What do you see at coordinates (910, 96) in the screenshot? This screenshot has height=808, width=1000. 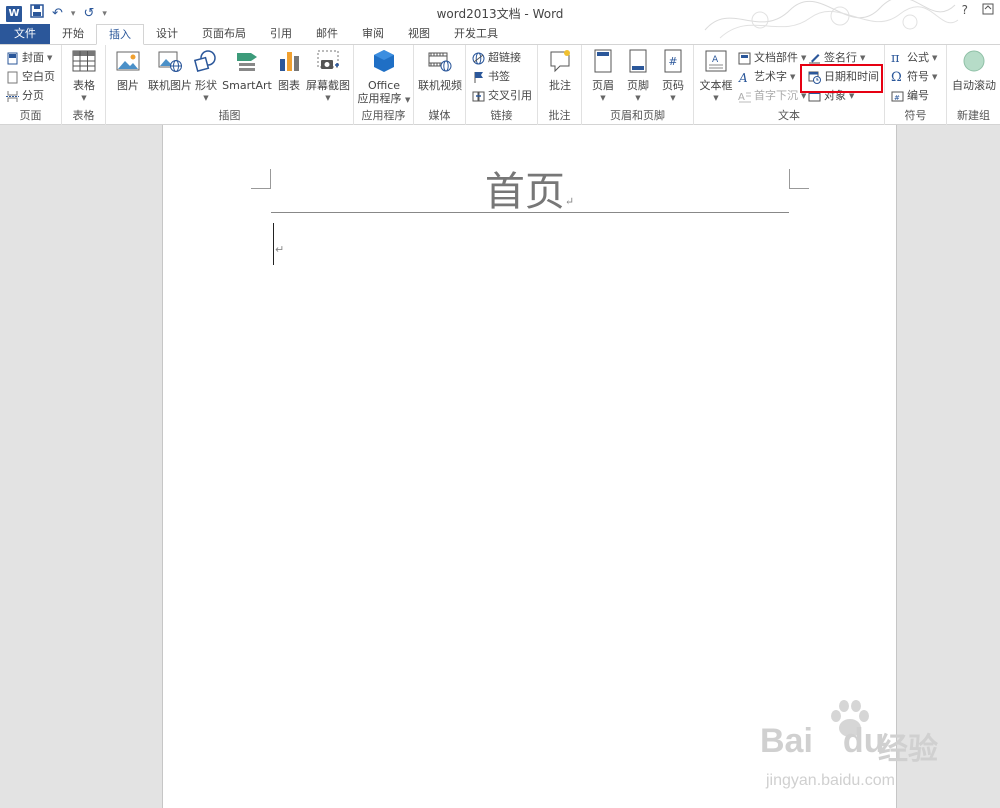 I see `numbering-button: # 编号` at bounding box center [910, 96].